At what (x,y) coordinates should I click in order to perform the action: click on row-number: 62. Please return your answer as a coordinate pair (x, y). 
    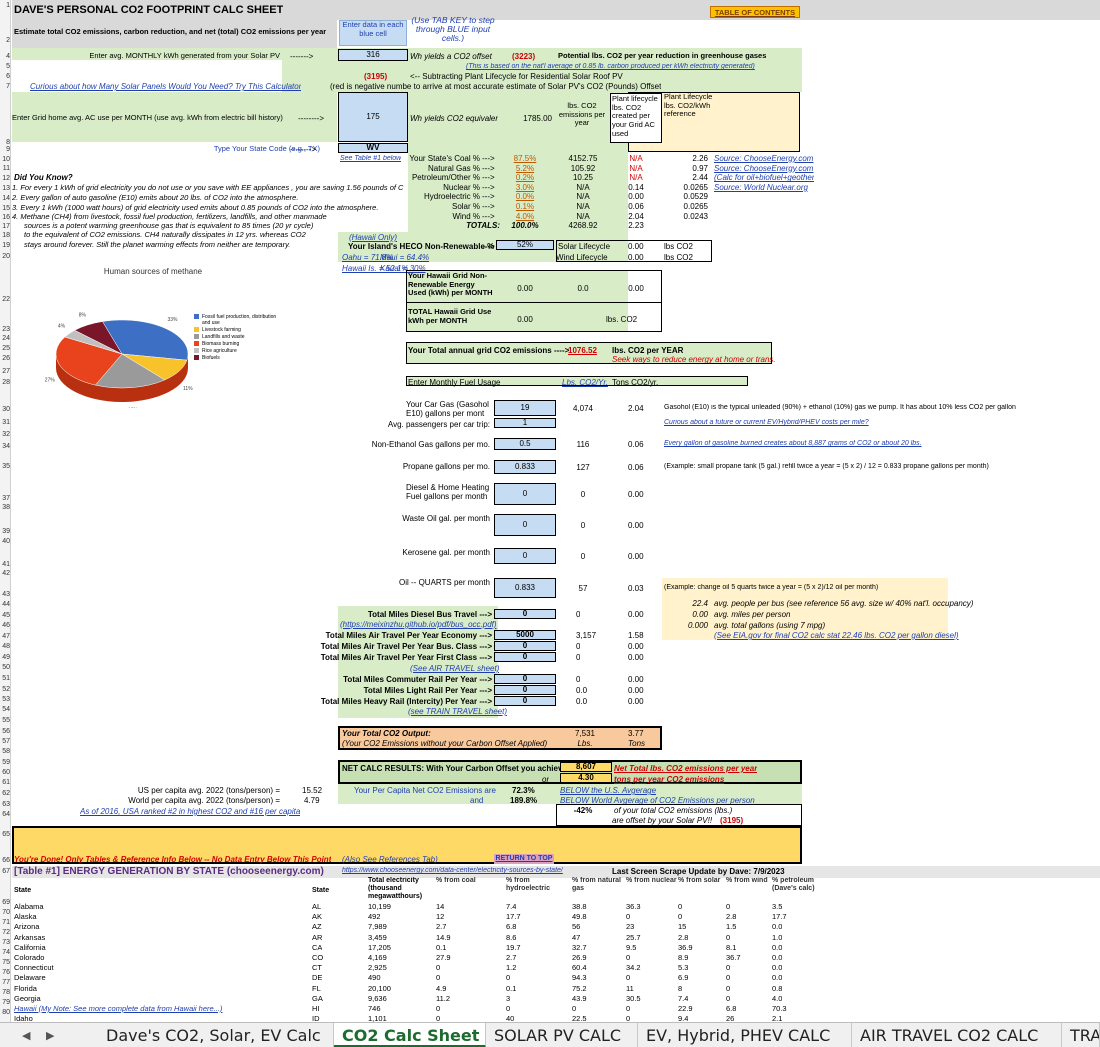
    Looking at the image, I should click on (5, 793).